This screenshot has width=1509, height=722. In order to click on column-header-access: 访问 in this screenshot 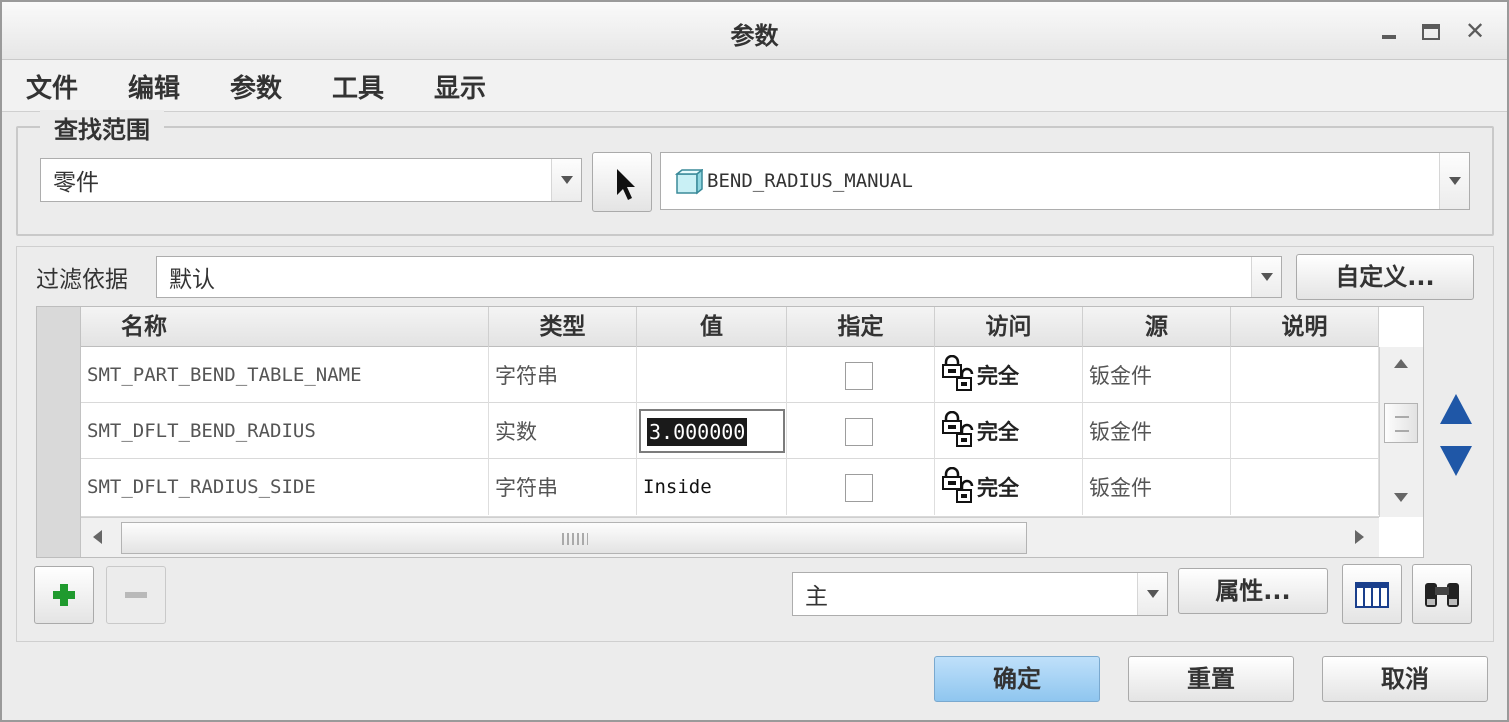, I will do `click(1009, 327)`.